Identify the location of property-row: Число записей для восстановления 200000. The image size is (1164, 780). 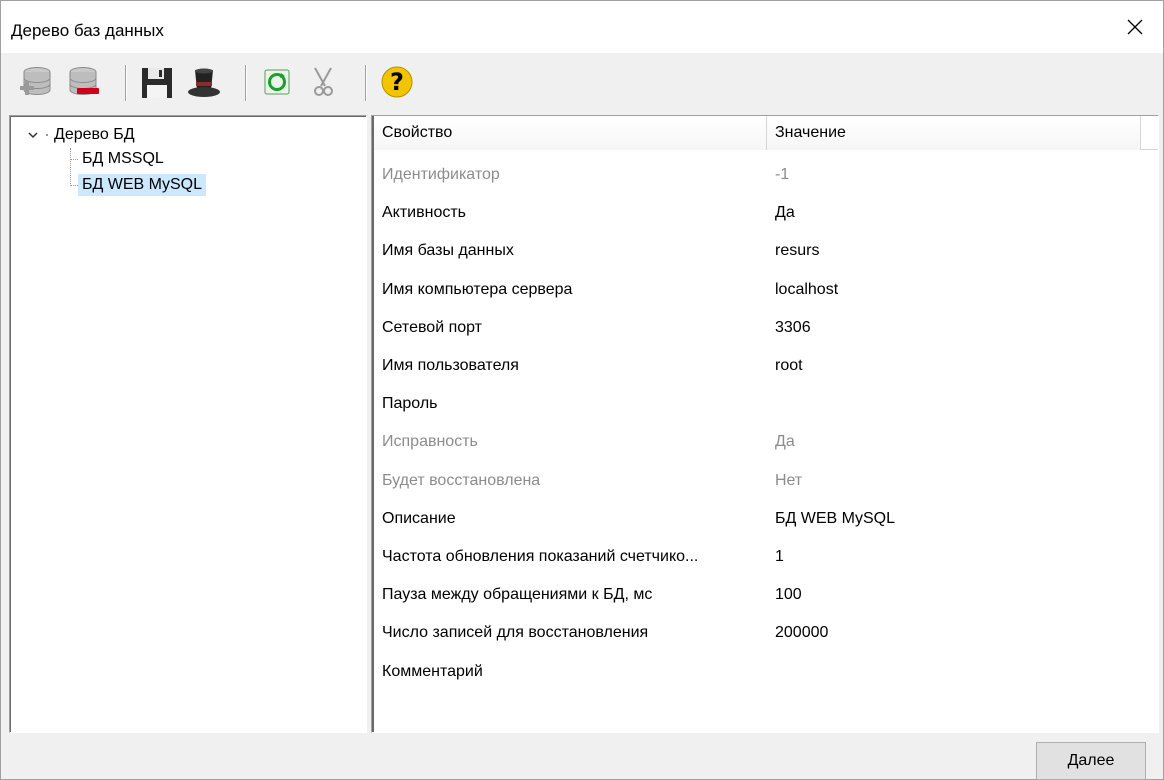
(766, 633).